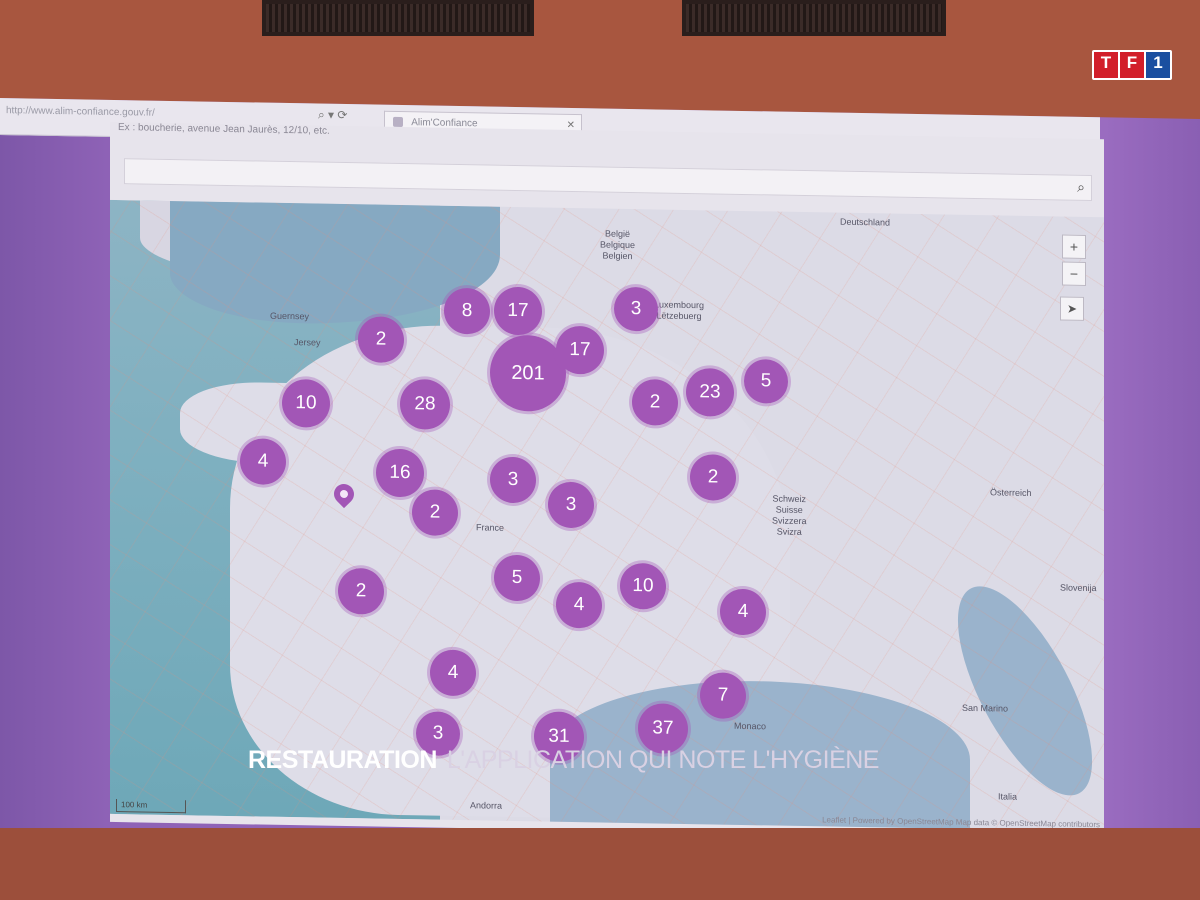  I want to click on map-label: Guernsey, so click(290, 316).